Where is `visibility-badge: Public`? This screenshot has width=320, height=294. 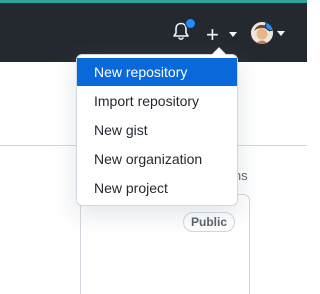 visibility-badge: Public is located at coordinates (209, 222).